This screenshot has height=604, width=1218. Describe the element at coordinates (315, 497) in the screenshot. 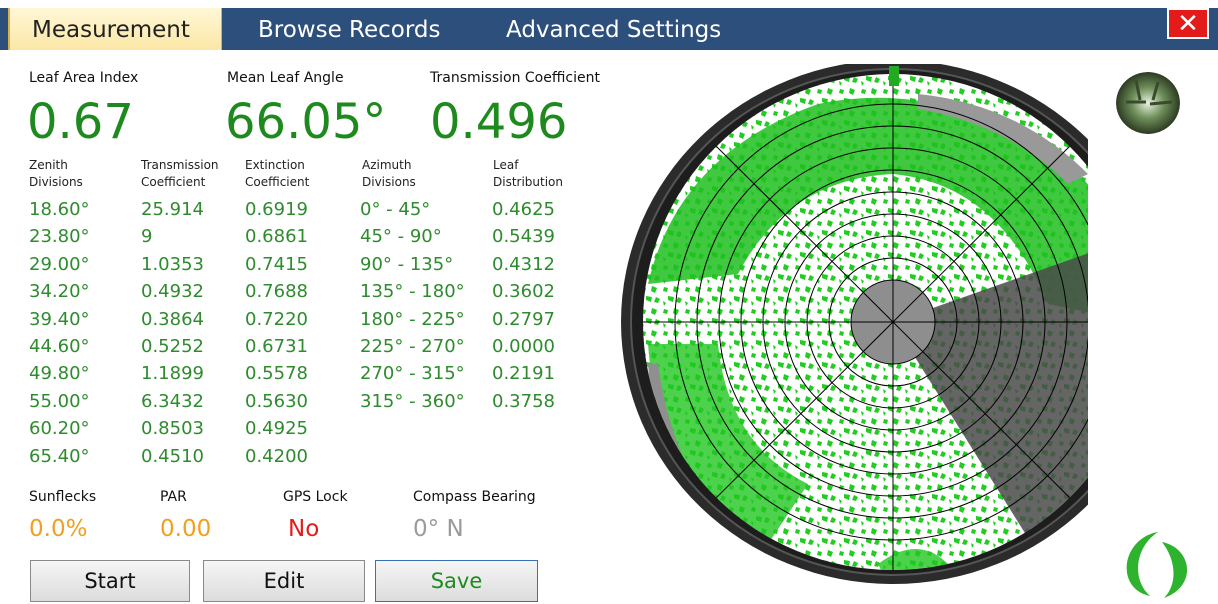

I see `gps-label: GPS Lock` at that location.